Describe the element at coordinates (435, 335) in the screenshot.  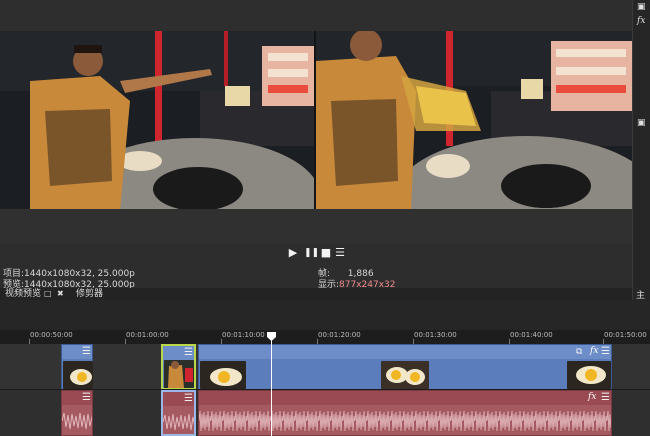
I see `ruler-tick-label: 00:01:30:00` at that location.